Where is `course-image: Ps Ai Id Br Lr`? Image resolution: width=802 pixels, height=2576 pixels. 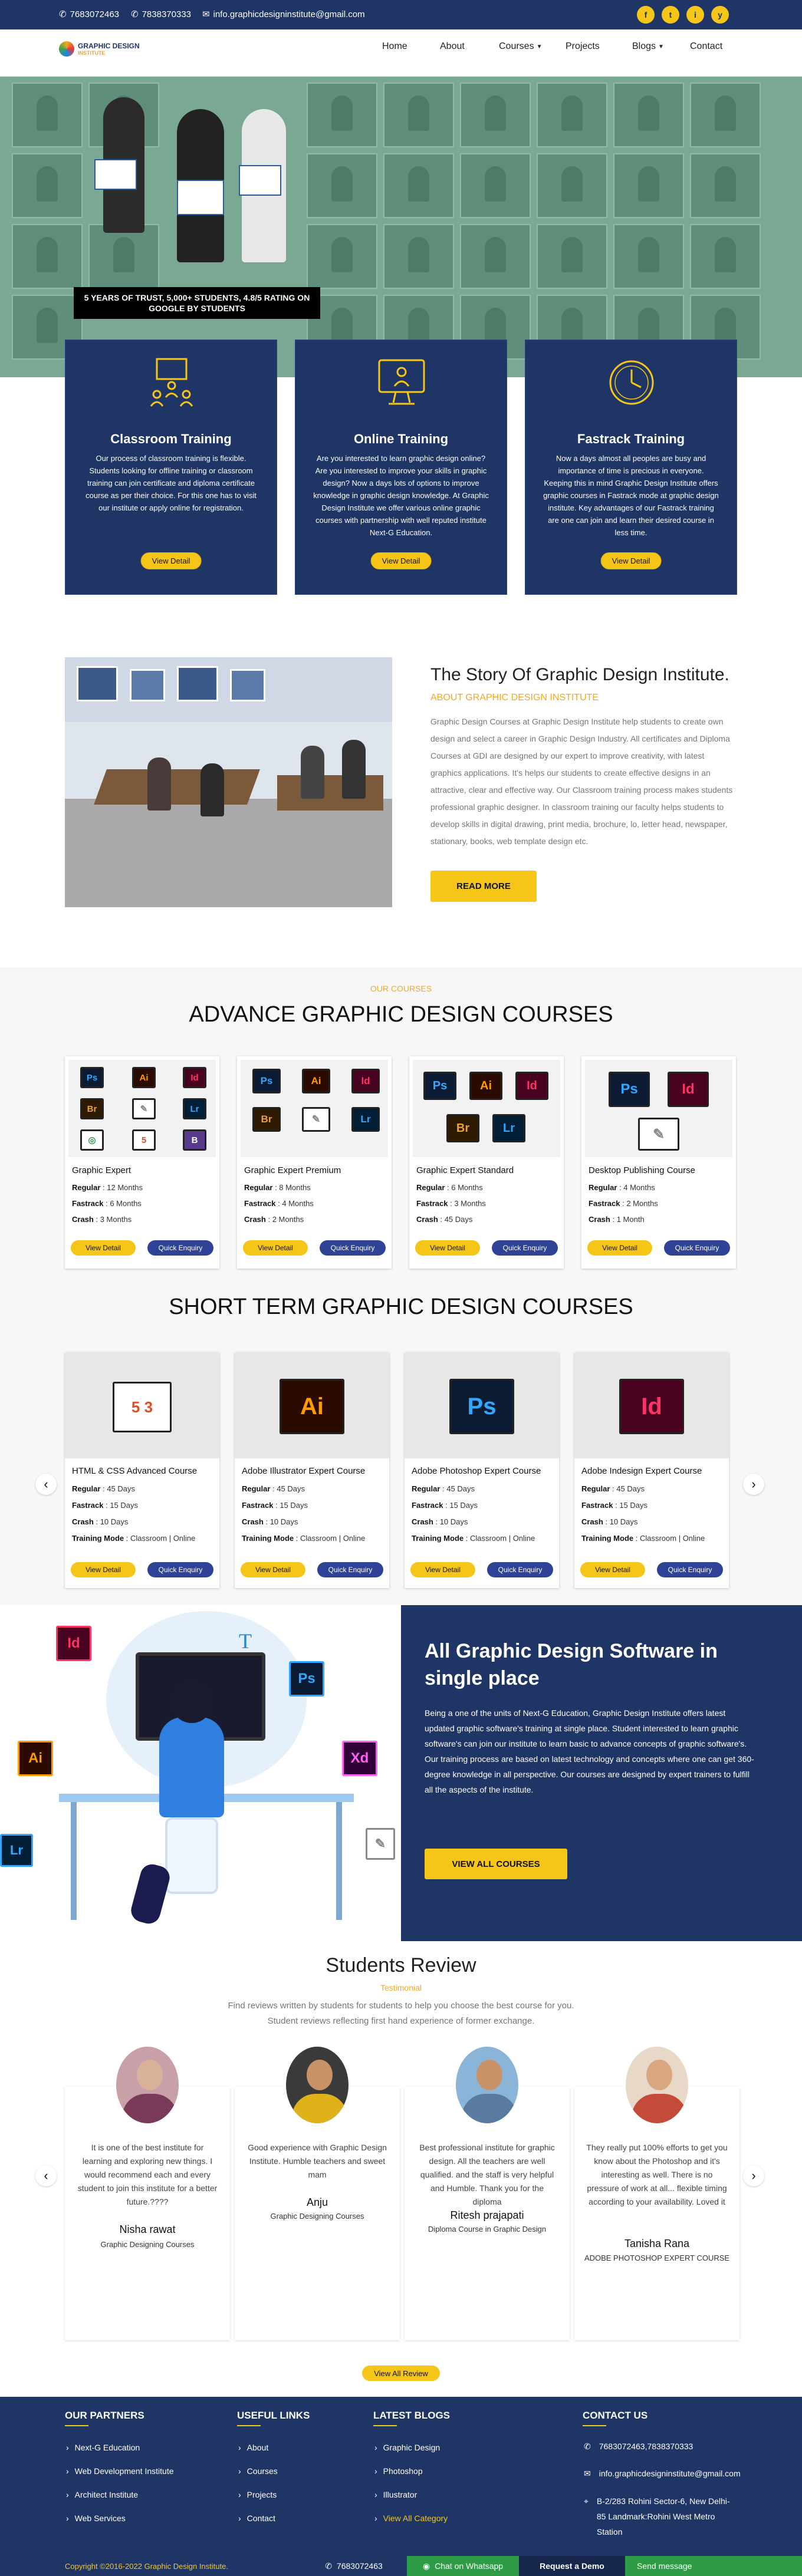 course-image: Ps Ai Id Br Lr is located at coordinates (487, 1108).